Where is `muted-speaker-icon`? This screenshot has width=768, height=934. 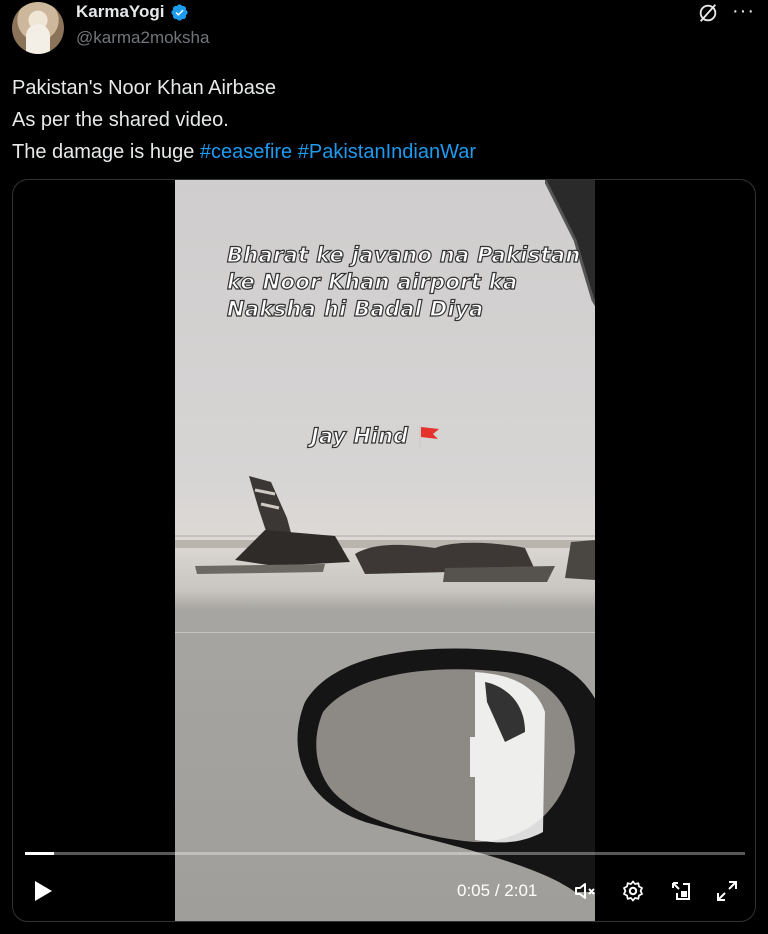
muted-speaker-icon is located at coordinates (585, 891).